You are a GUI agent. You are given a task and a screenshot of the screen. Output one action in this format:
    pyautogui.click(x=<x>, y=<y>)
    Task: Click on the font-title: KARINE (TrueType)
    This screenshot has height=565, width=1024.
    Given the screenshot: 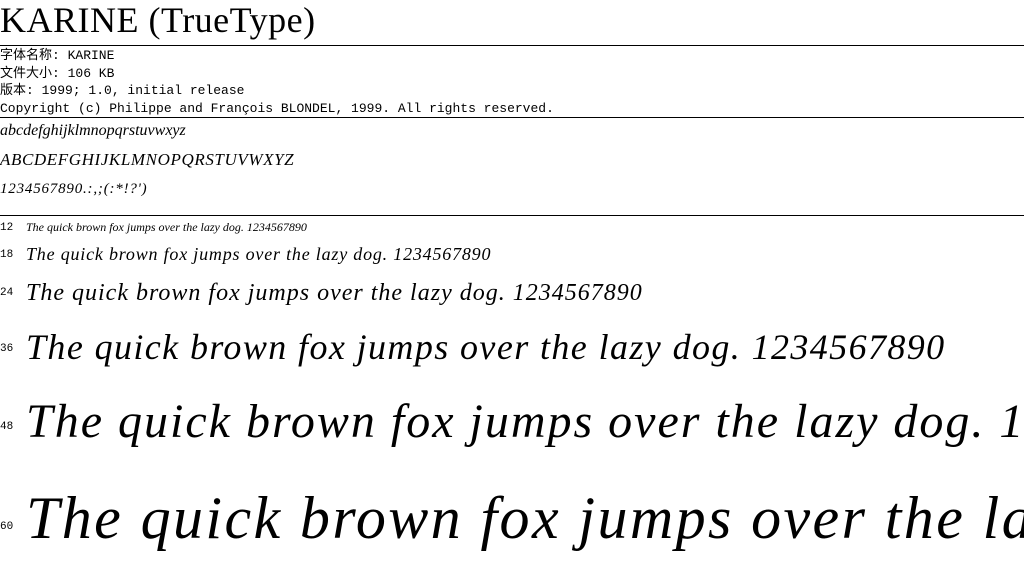 What is the action you would take?
    pyautogui.click(x=158, y=20)
    